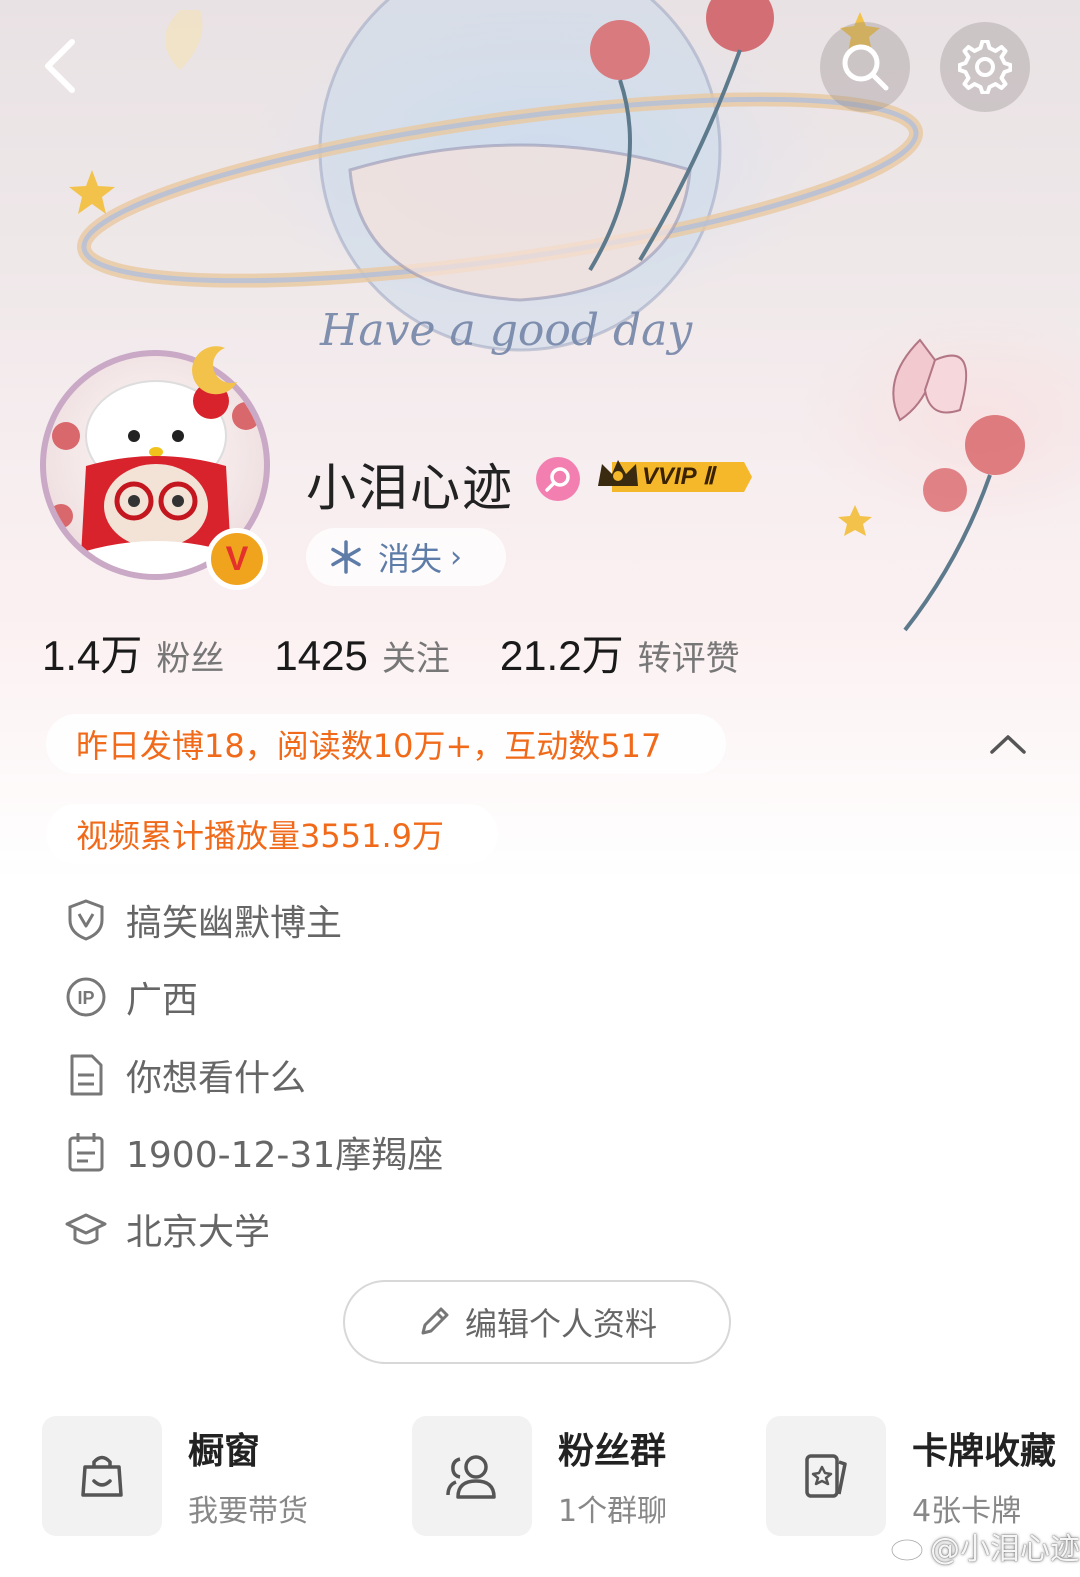  Describe the element at coordinates (456, 557) in the screenshot. I see `chevron-right-icon: ›` at that location.